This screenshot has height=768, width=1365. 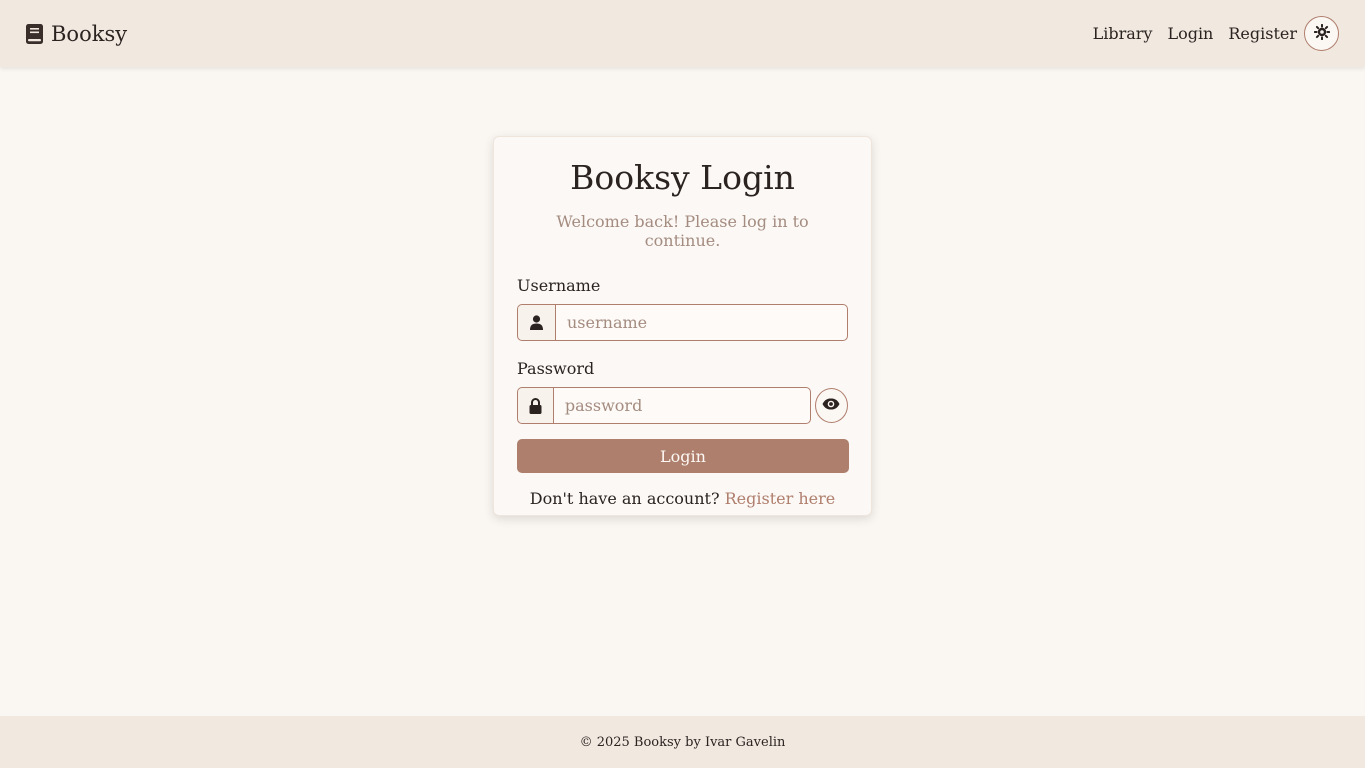 I want to click on theme-toggle-button, so click(x=1321, y=33).